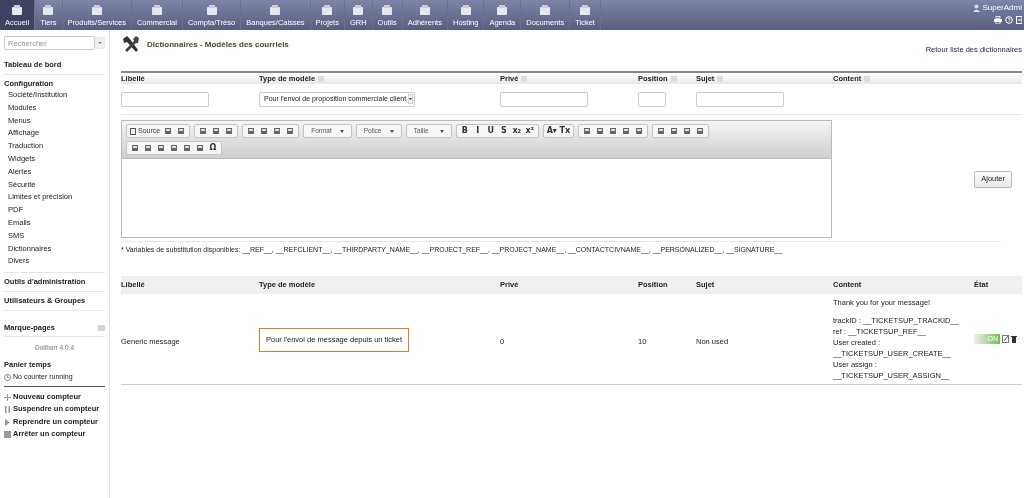 This screenshot has height=498, width=1024. I want to click on format-button: Tx, so click(564, 131).